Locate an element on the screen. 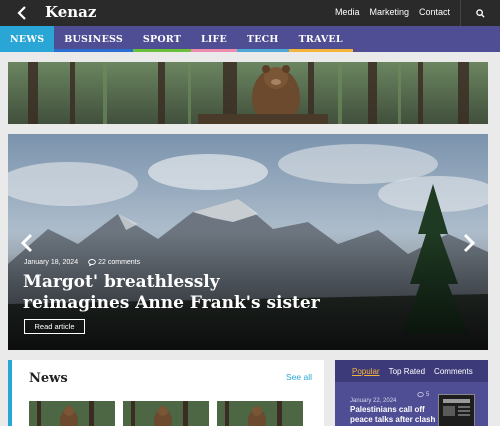 This screenshot has width=500, height=426. tab-label: TRAVEL is located at coordinates (320, 39).